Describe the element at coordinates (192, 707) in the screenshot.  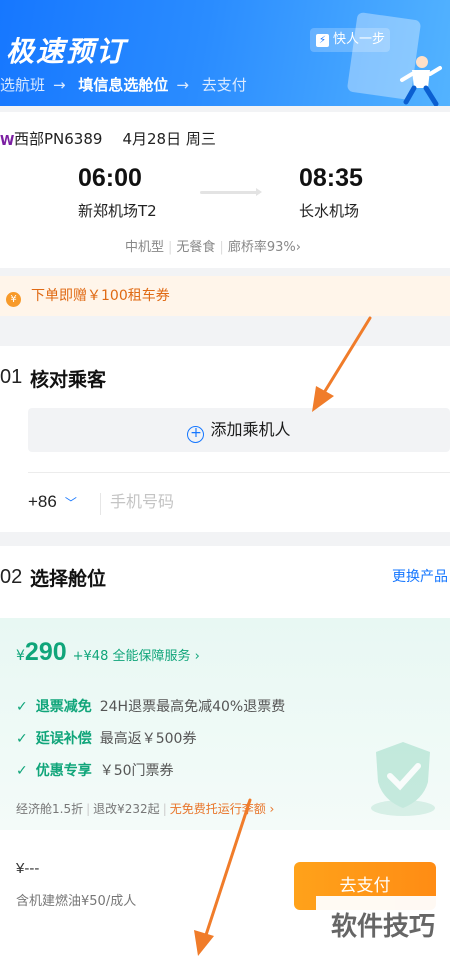
I see `benefit-desc: 24H退票最高免减40%退票费` at that location.